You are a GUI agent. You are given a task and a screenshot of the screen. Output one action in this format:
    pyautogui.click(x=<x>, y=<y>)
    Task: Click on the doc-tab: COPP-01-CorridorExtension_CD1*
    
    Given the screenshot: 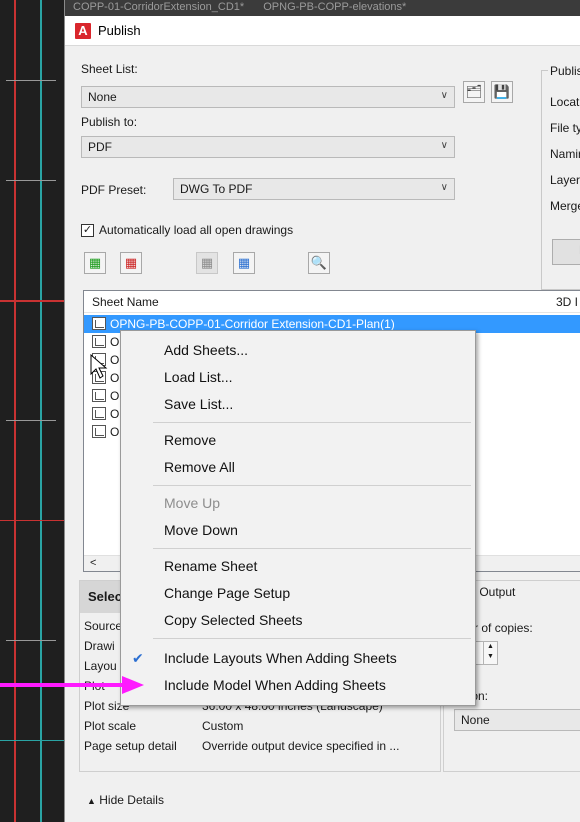 What is the action you would take?
    pyautogui.click(x=158, y=6)
    